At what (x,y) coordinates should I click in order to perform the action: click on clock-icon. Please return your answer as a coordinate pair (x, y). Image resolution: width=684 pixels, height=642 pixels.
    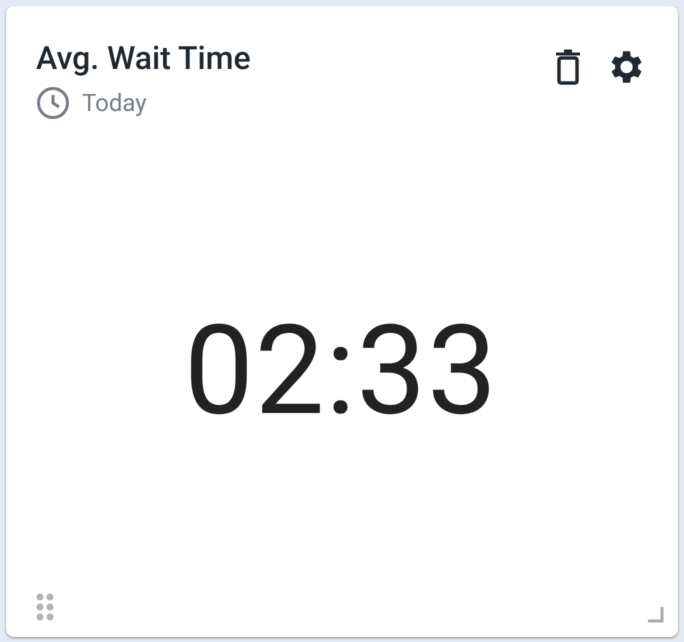
    Looking at the image, I should click on (53, 103).